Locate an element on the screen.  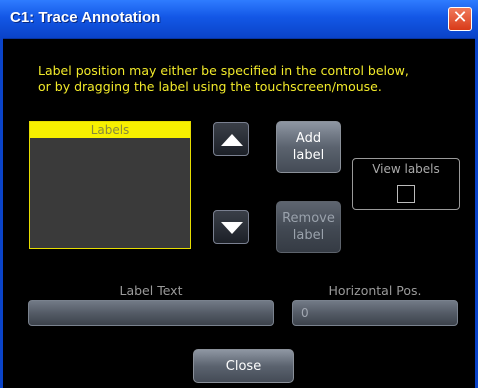
horizontal-pos-label: Horizontal Pos. is located at coordinates (375, 290).